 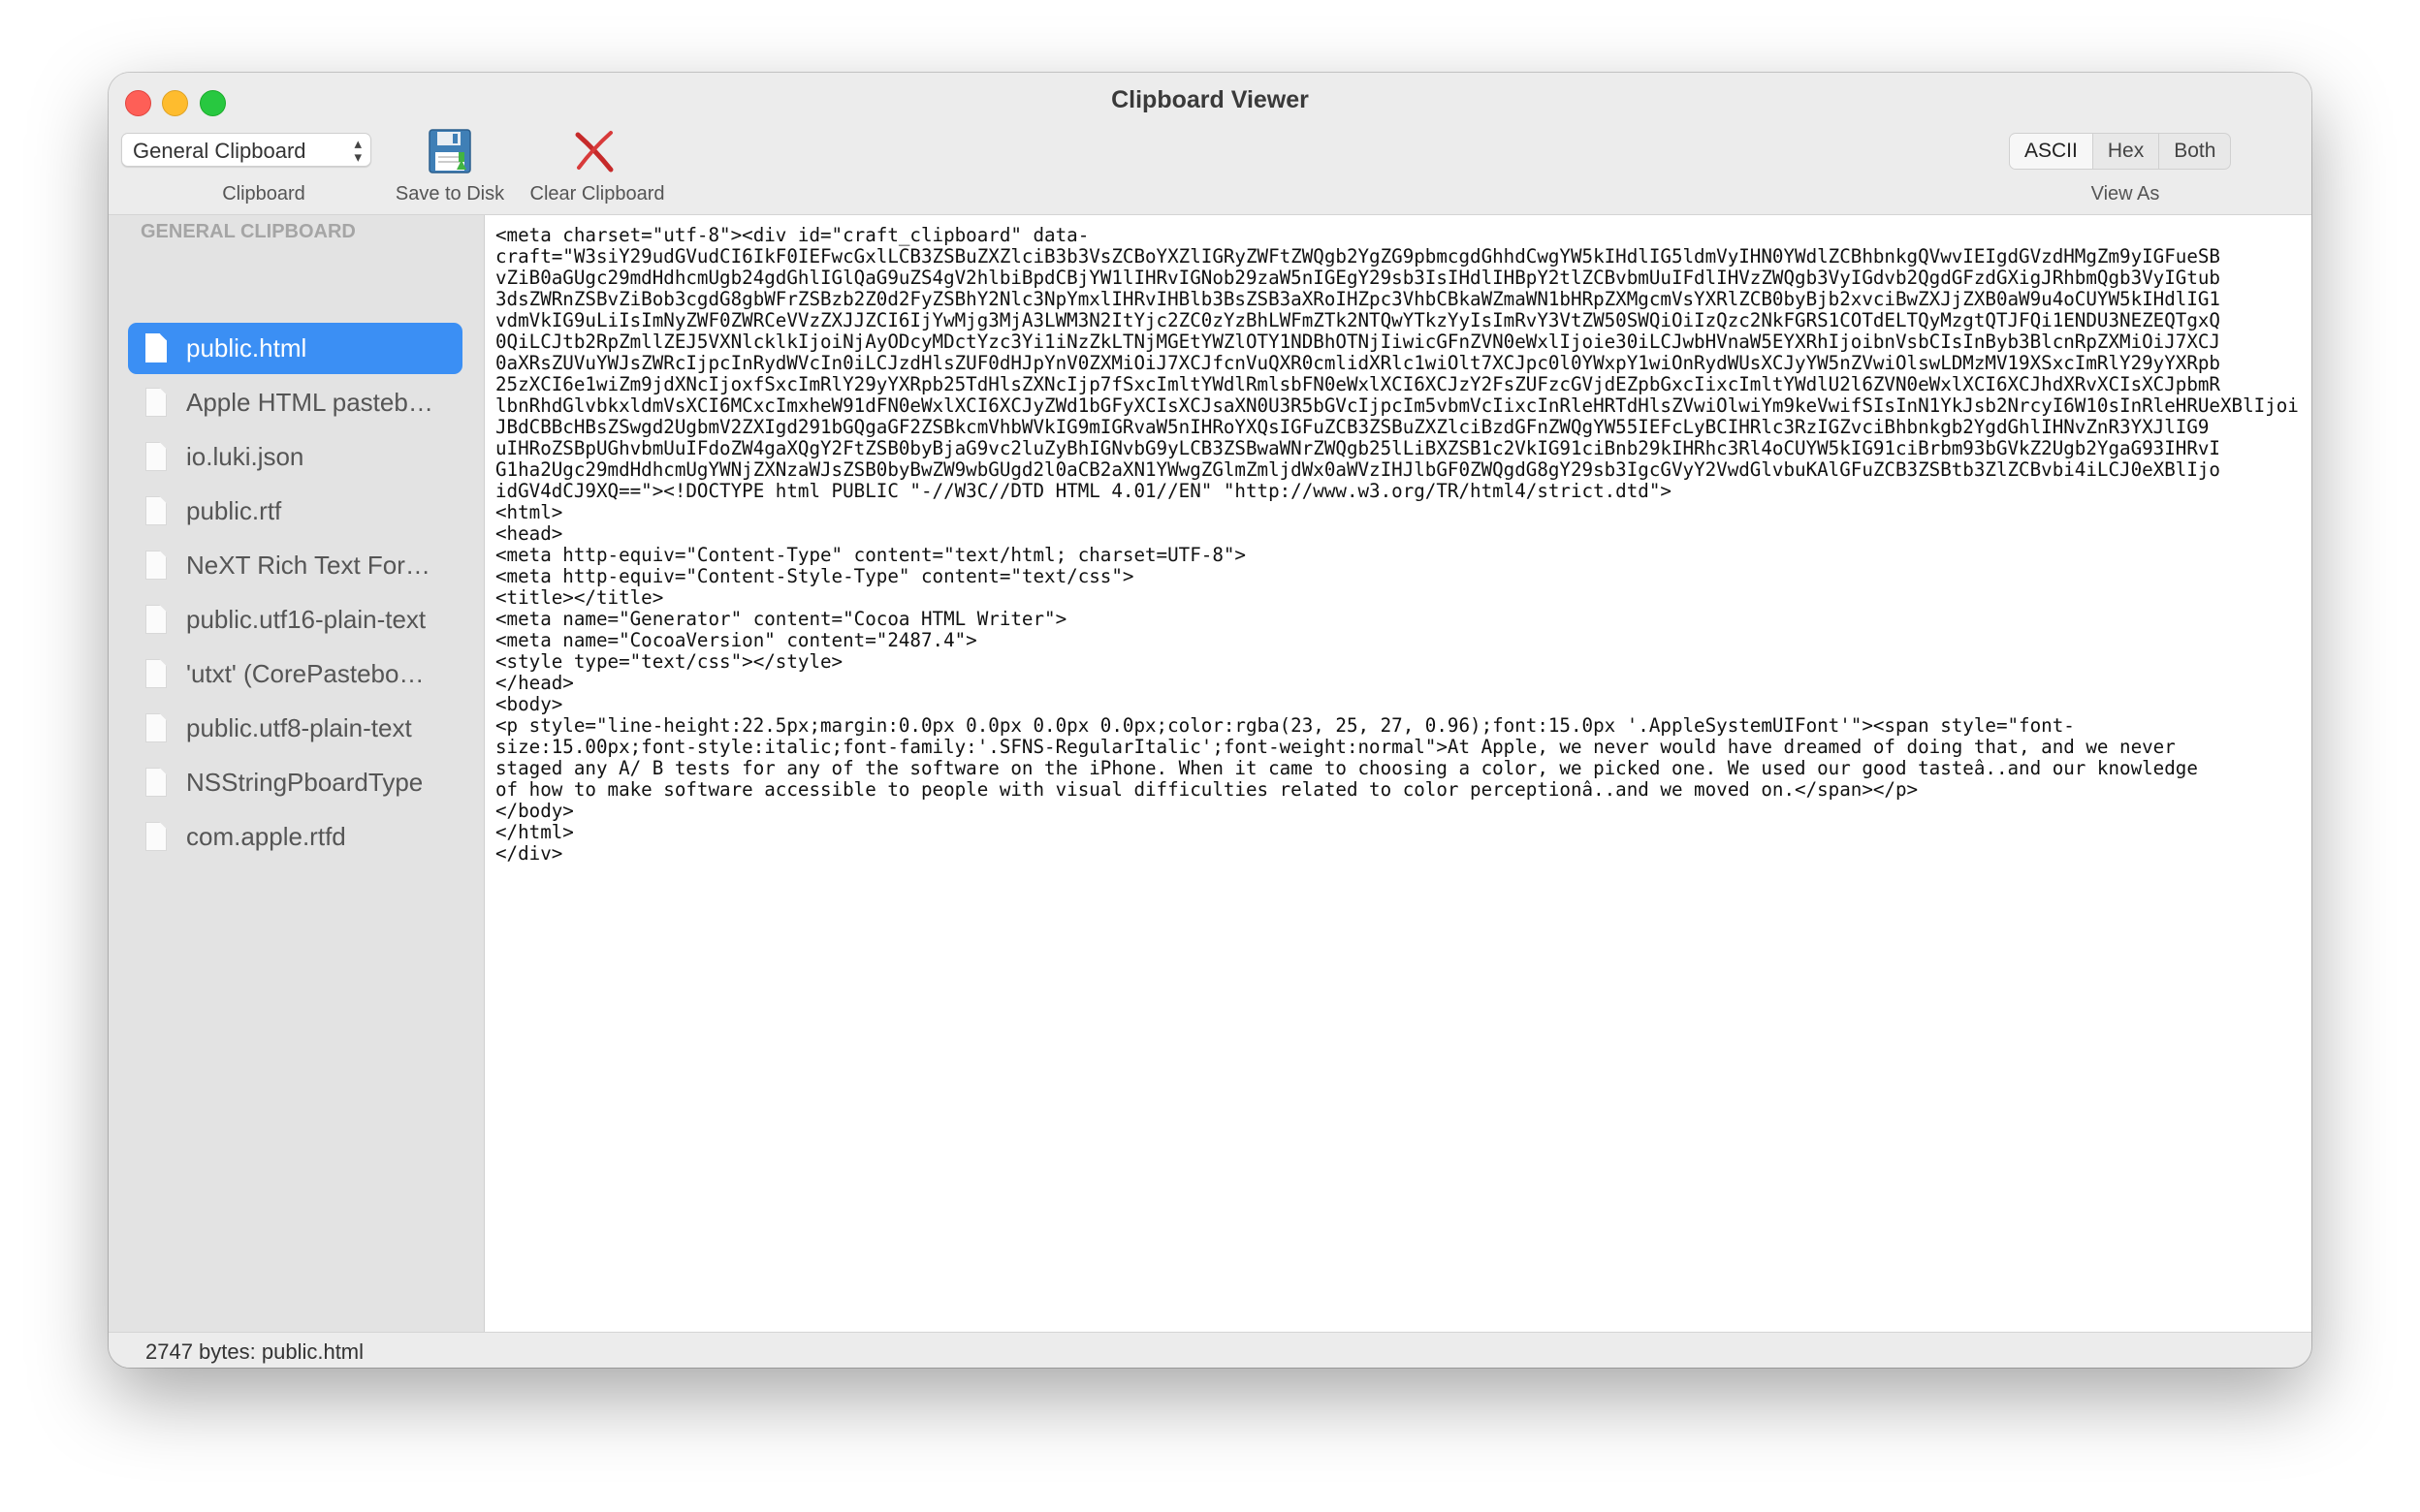 What do you see at coordinates (306, 620) in the screenshot?
I see `sidebar-item-label: public.utf16-plain-text` at bounding box center [306, 620].